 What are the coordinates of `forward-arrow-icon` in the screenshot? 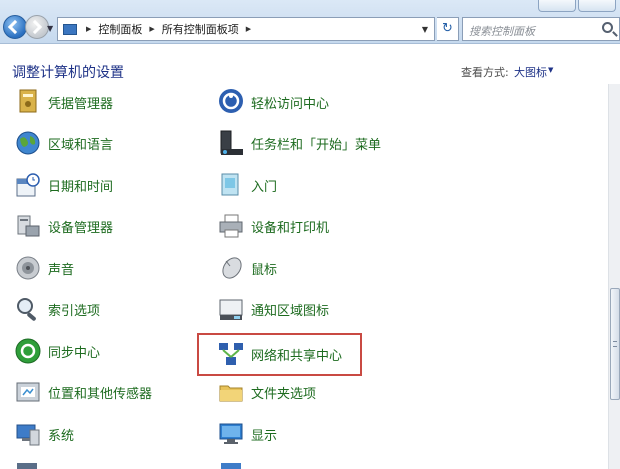 It's located at (35, 27).